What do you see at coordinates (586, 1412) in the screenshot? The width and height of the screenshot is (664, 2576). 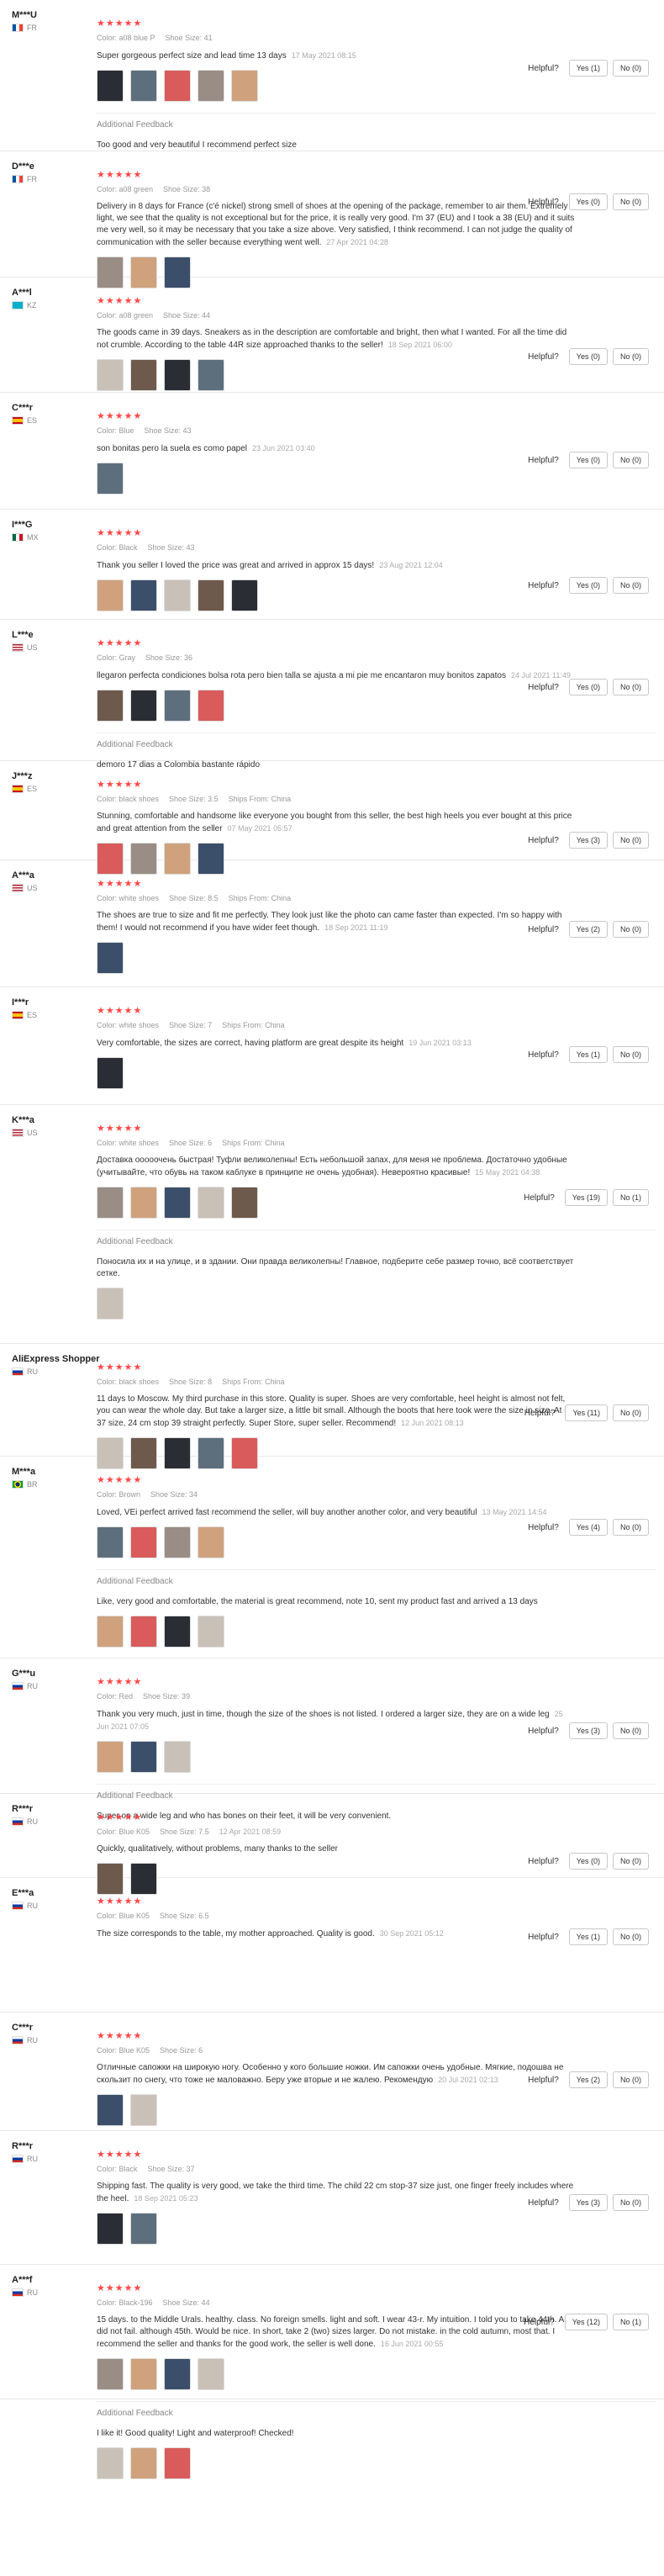 I see `helpful-yes-button: Yes (11)` at bounding box center [586, 1412].